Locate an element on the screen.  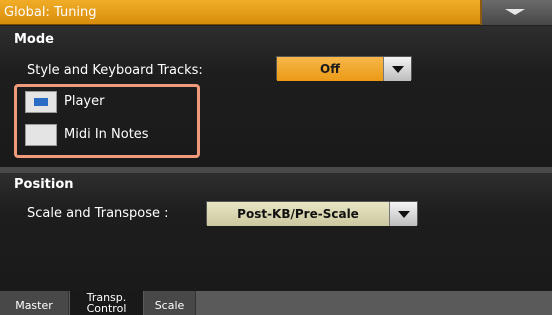
checkbox-check-mark is located at coordinates (41, 102).